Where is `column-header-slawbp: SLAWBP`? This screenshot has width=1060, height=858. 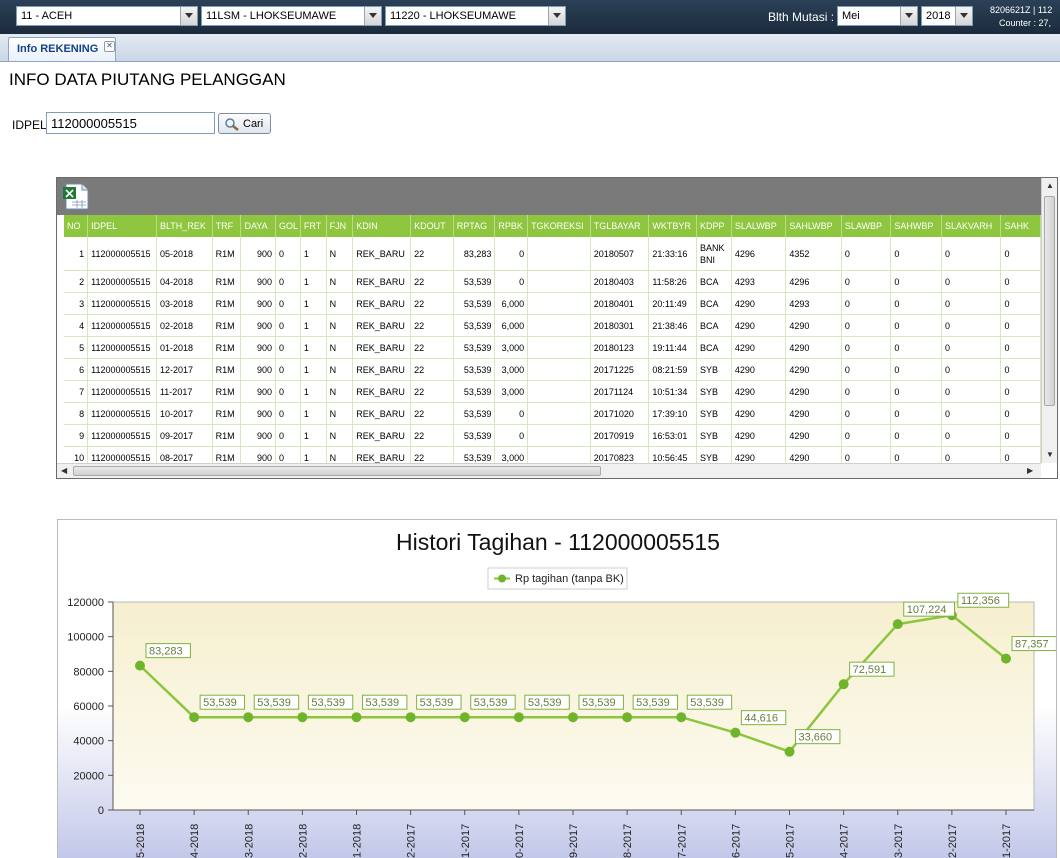 column-header-slawbp: SLAWBP is located at coordinates (866, 226).